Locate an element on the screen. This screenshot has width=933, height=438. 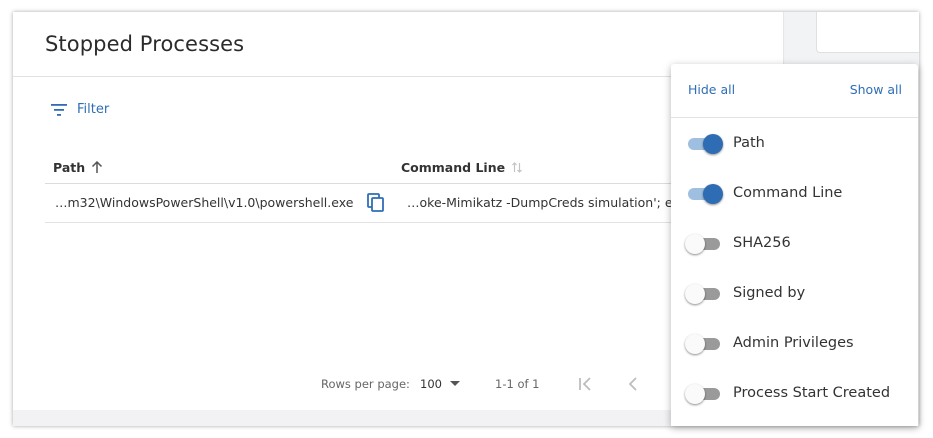
rows-per-page-select: 100 is located at coordinates (440, 384).